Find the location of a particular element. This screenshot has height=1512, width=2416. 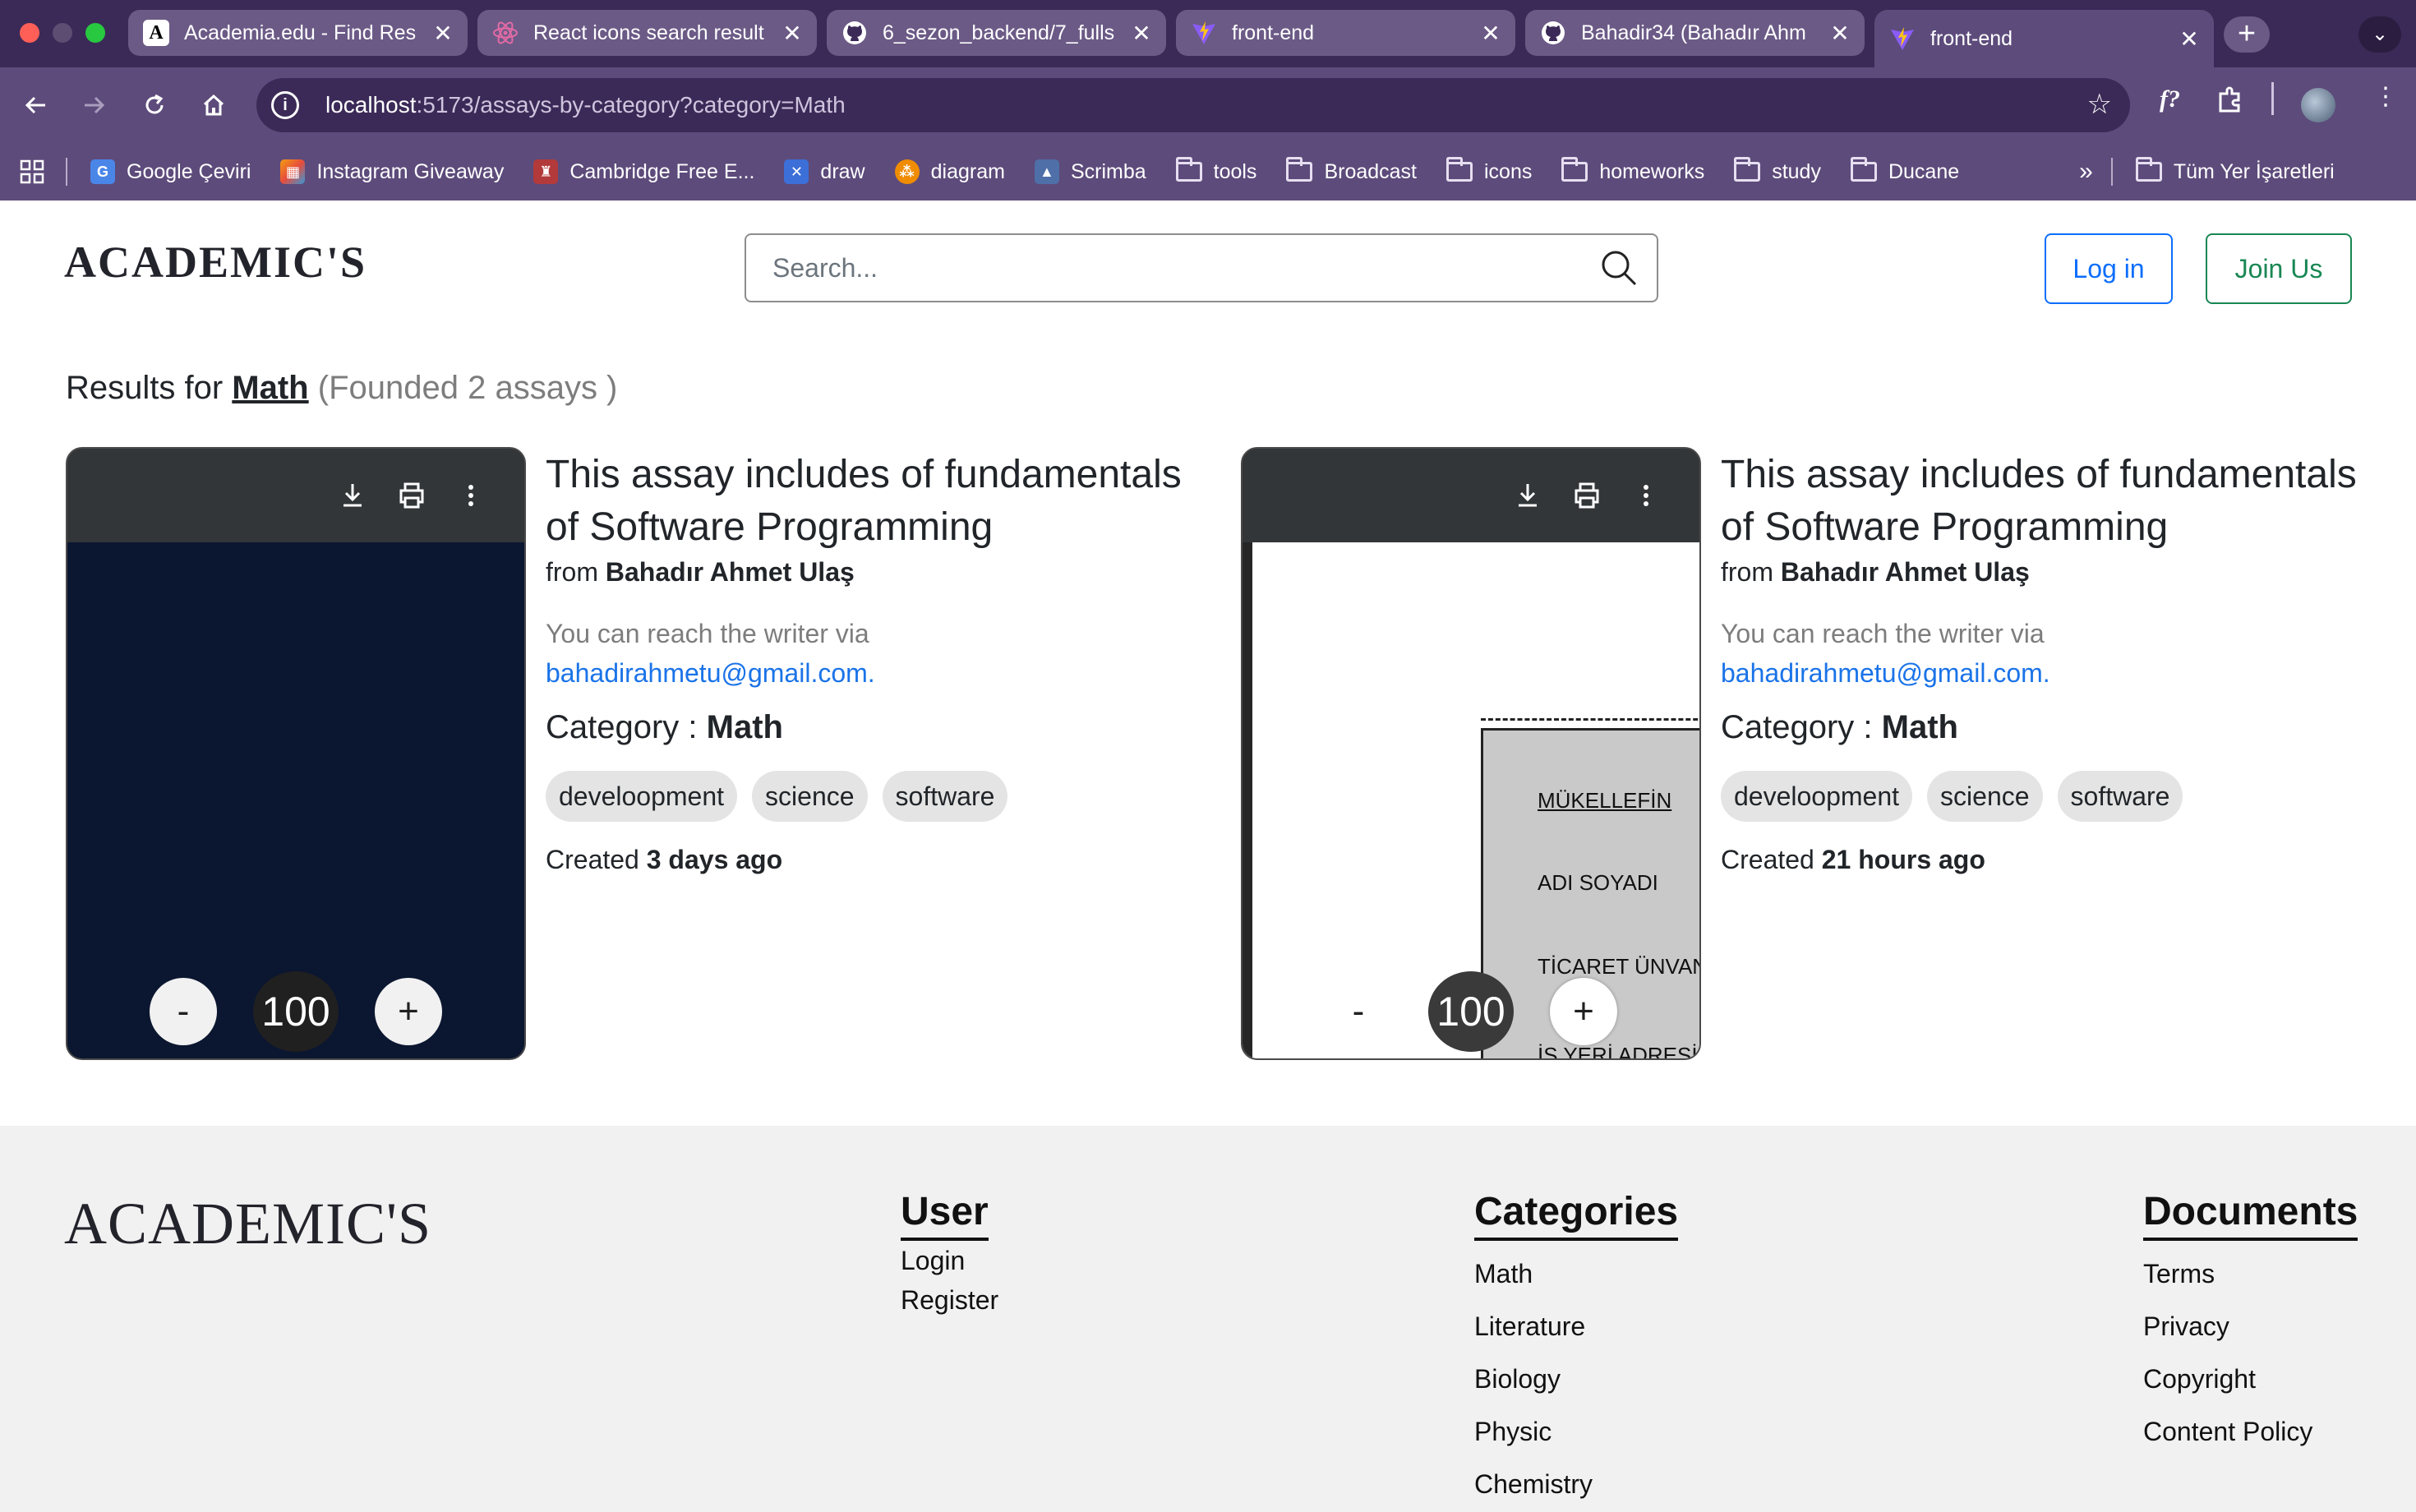

pdf-viewer-toolbar is located at coordinates (1471, 496).